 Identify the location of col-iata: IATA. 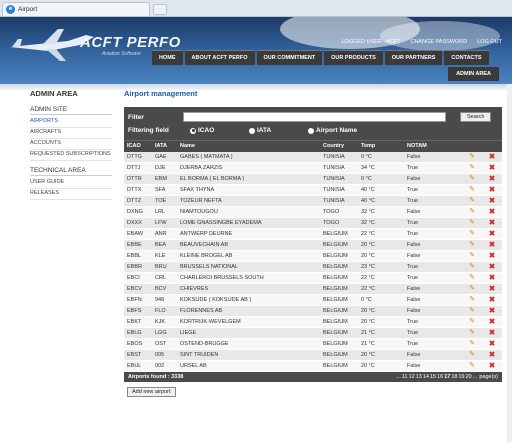
(164, 146).